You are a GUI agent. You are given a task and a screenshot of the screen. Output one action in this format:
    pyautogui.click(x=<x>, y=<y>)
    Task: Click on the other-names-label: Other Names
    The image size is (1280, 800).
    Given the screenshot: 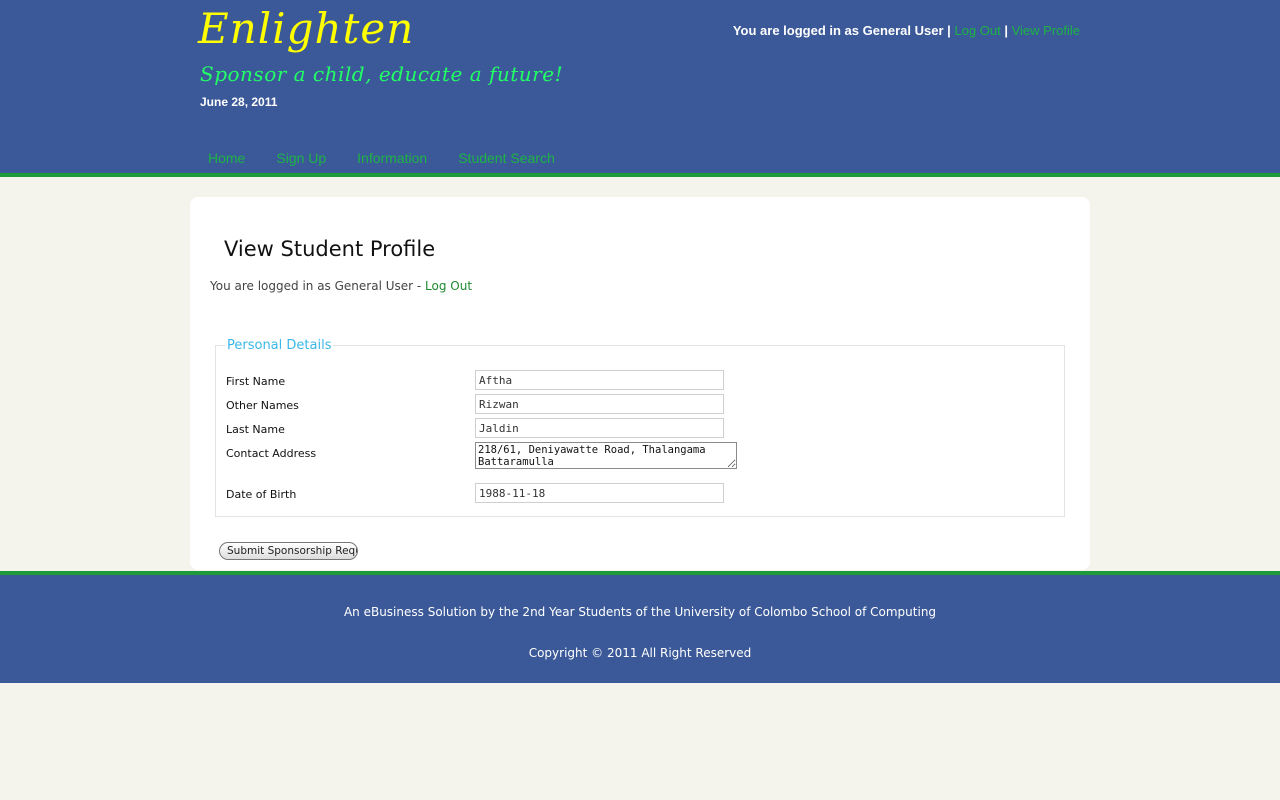 What is the action you would take?
    pyautogui.click(x=262, y=405)
    